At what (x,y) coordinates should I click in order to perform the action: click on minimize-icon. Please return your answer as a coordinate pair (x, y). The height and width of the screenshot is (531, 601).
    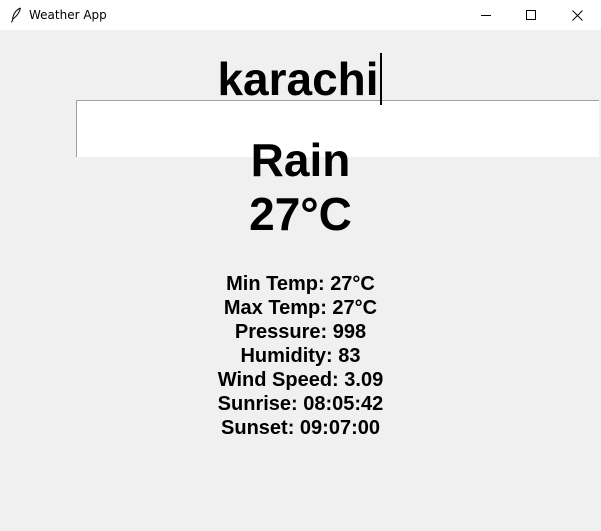
    Looking at the image, I should click on (486, 15).